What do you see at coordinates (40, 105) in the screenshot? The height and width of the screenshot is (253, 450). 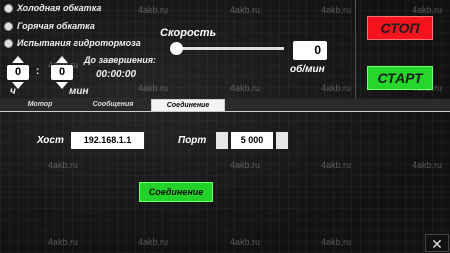 I see `tab-motor: Мотор` at bounding box center [40, 105].